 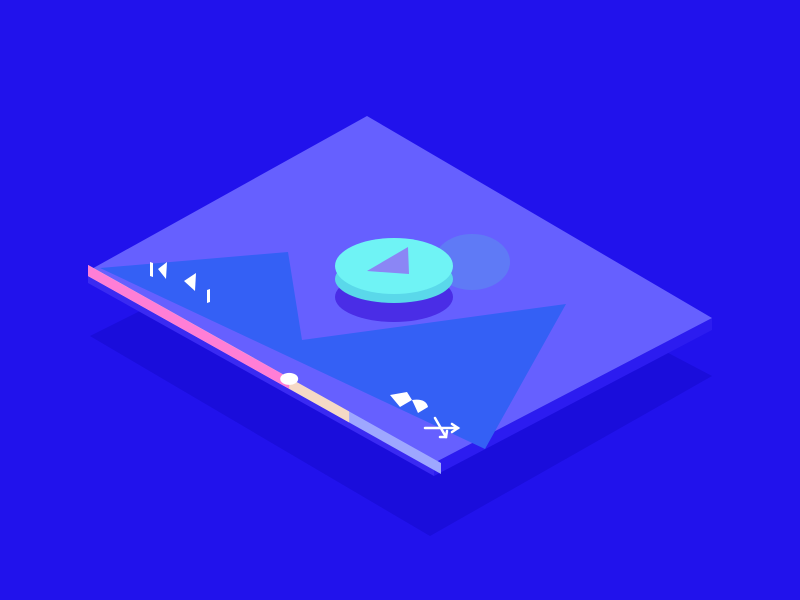 I want to click on seek-bar-handle, so click(x=289, y=378).